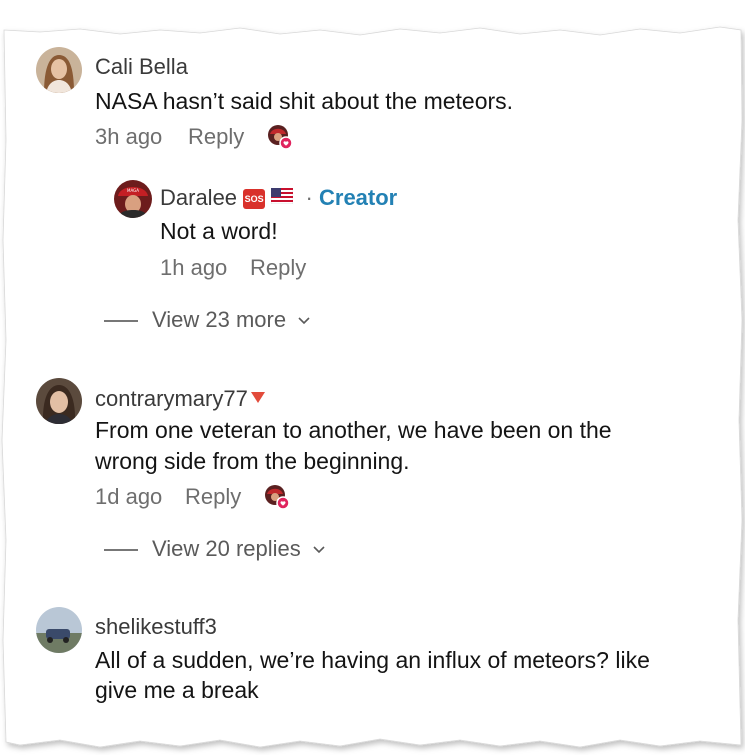 The image size is (745, 755). What do you see at coordinates (194, 267) in the screenshot?
I see `reply-timestamp: 1h ago` at bounding box center [194, 267].